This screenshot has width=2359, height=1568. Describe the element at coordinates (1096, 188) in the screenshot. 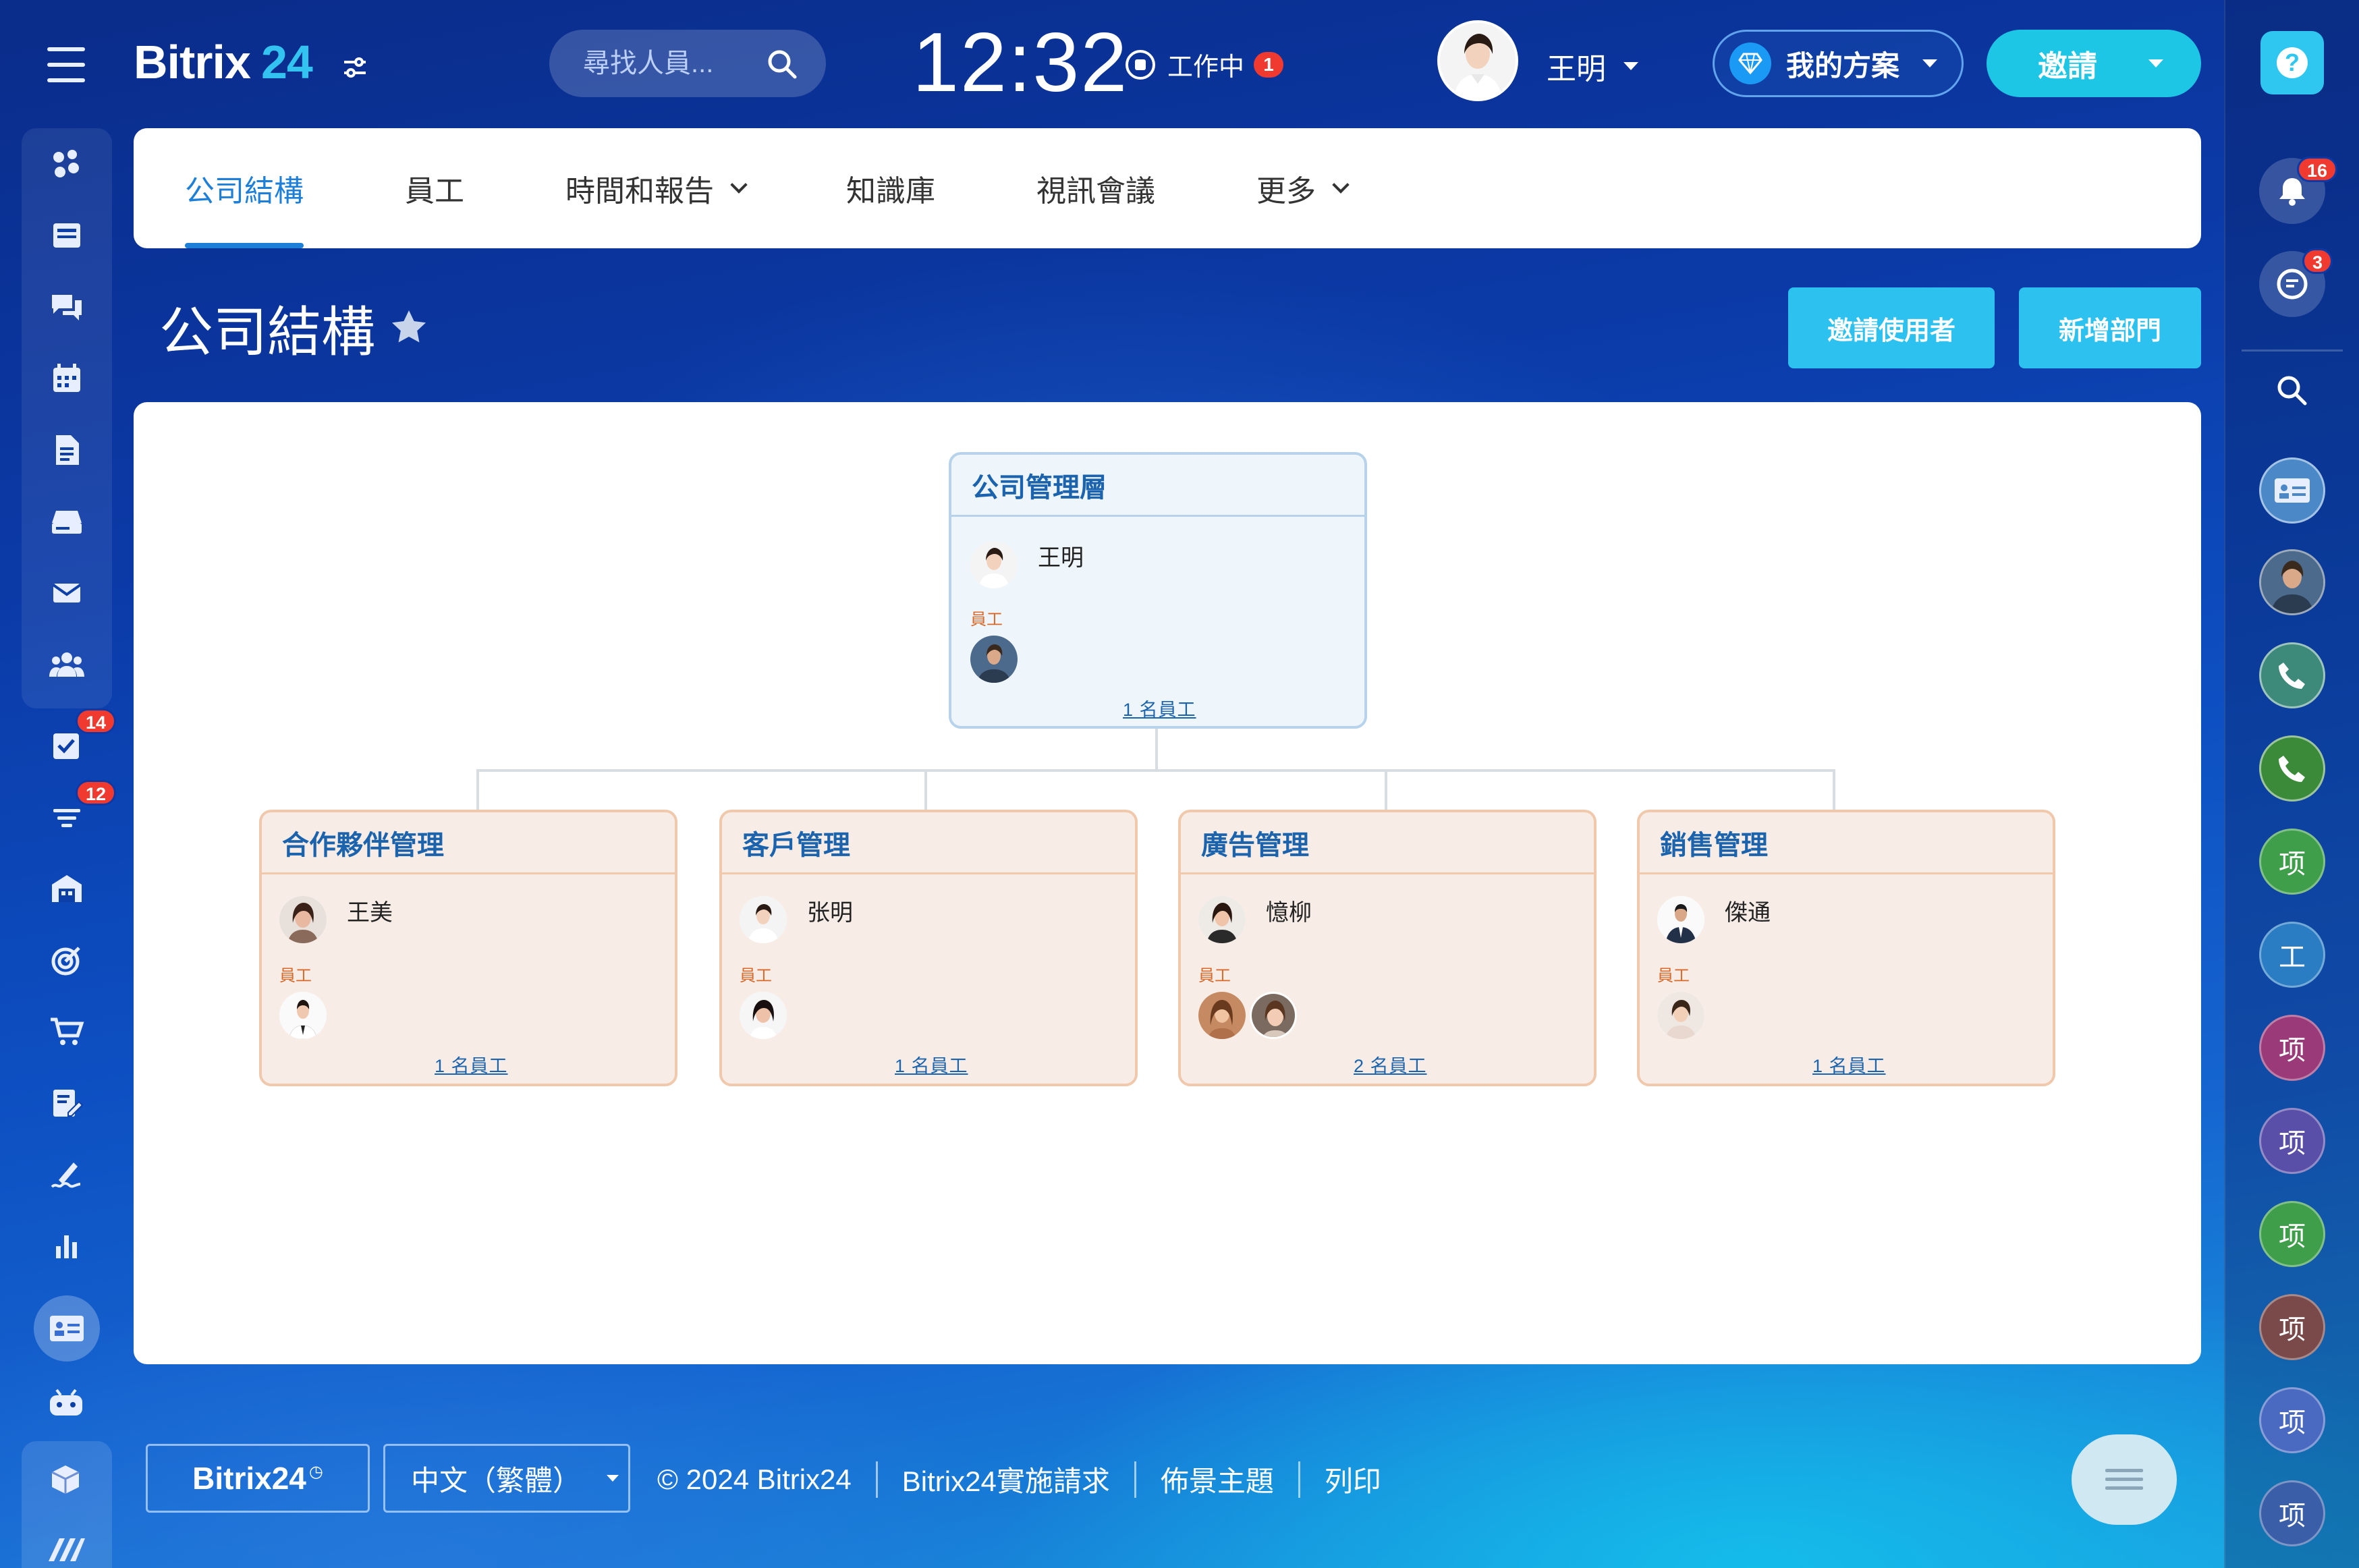

I see `tab-video-conference: 視訊會議` at that location.